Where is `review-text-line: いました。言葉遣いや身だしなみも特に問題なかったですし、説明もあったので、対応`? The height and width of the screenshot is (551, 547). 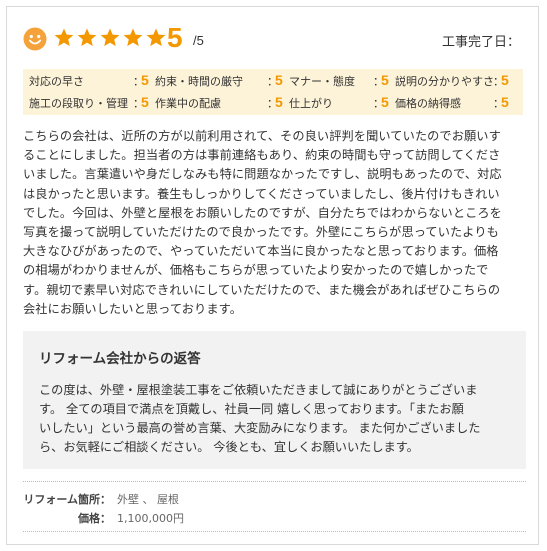
review-text-line: いました。言葉遣いや身だしなみも特に問題なかったですし、説明もあったので、対応 is located at coordinates (262, 174).